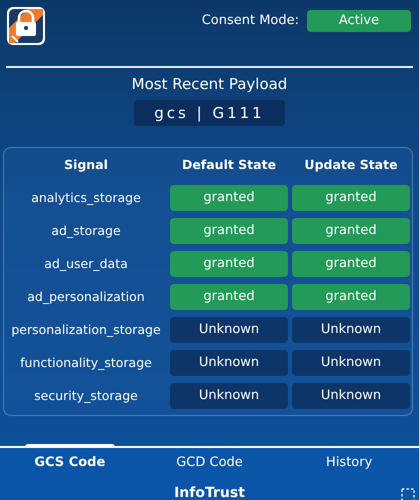 The image size is (419, 500). I want to click on expand-icon, so click(408, 494).